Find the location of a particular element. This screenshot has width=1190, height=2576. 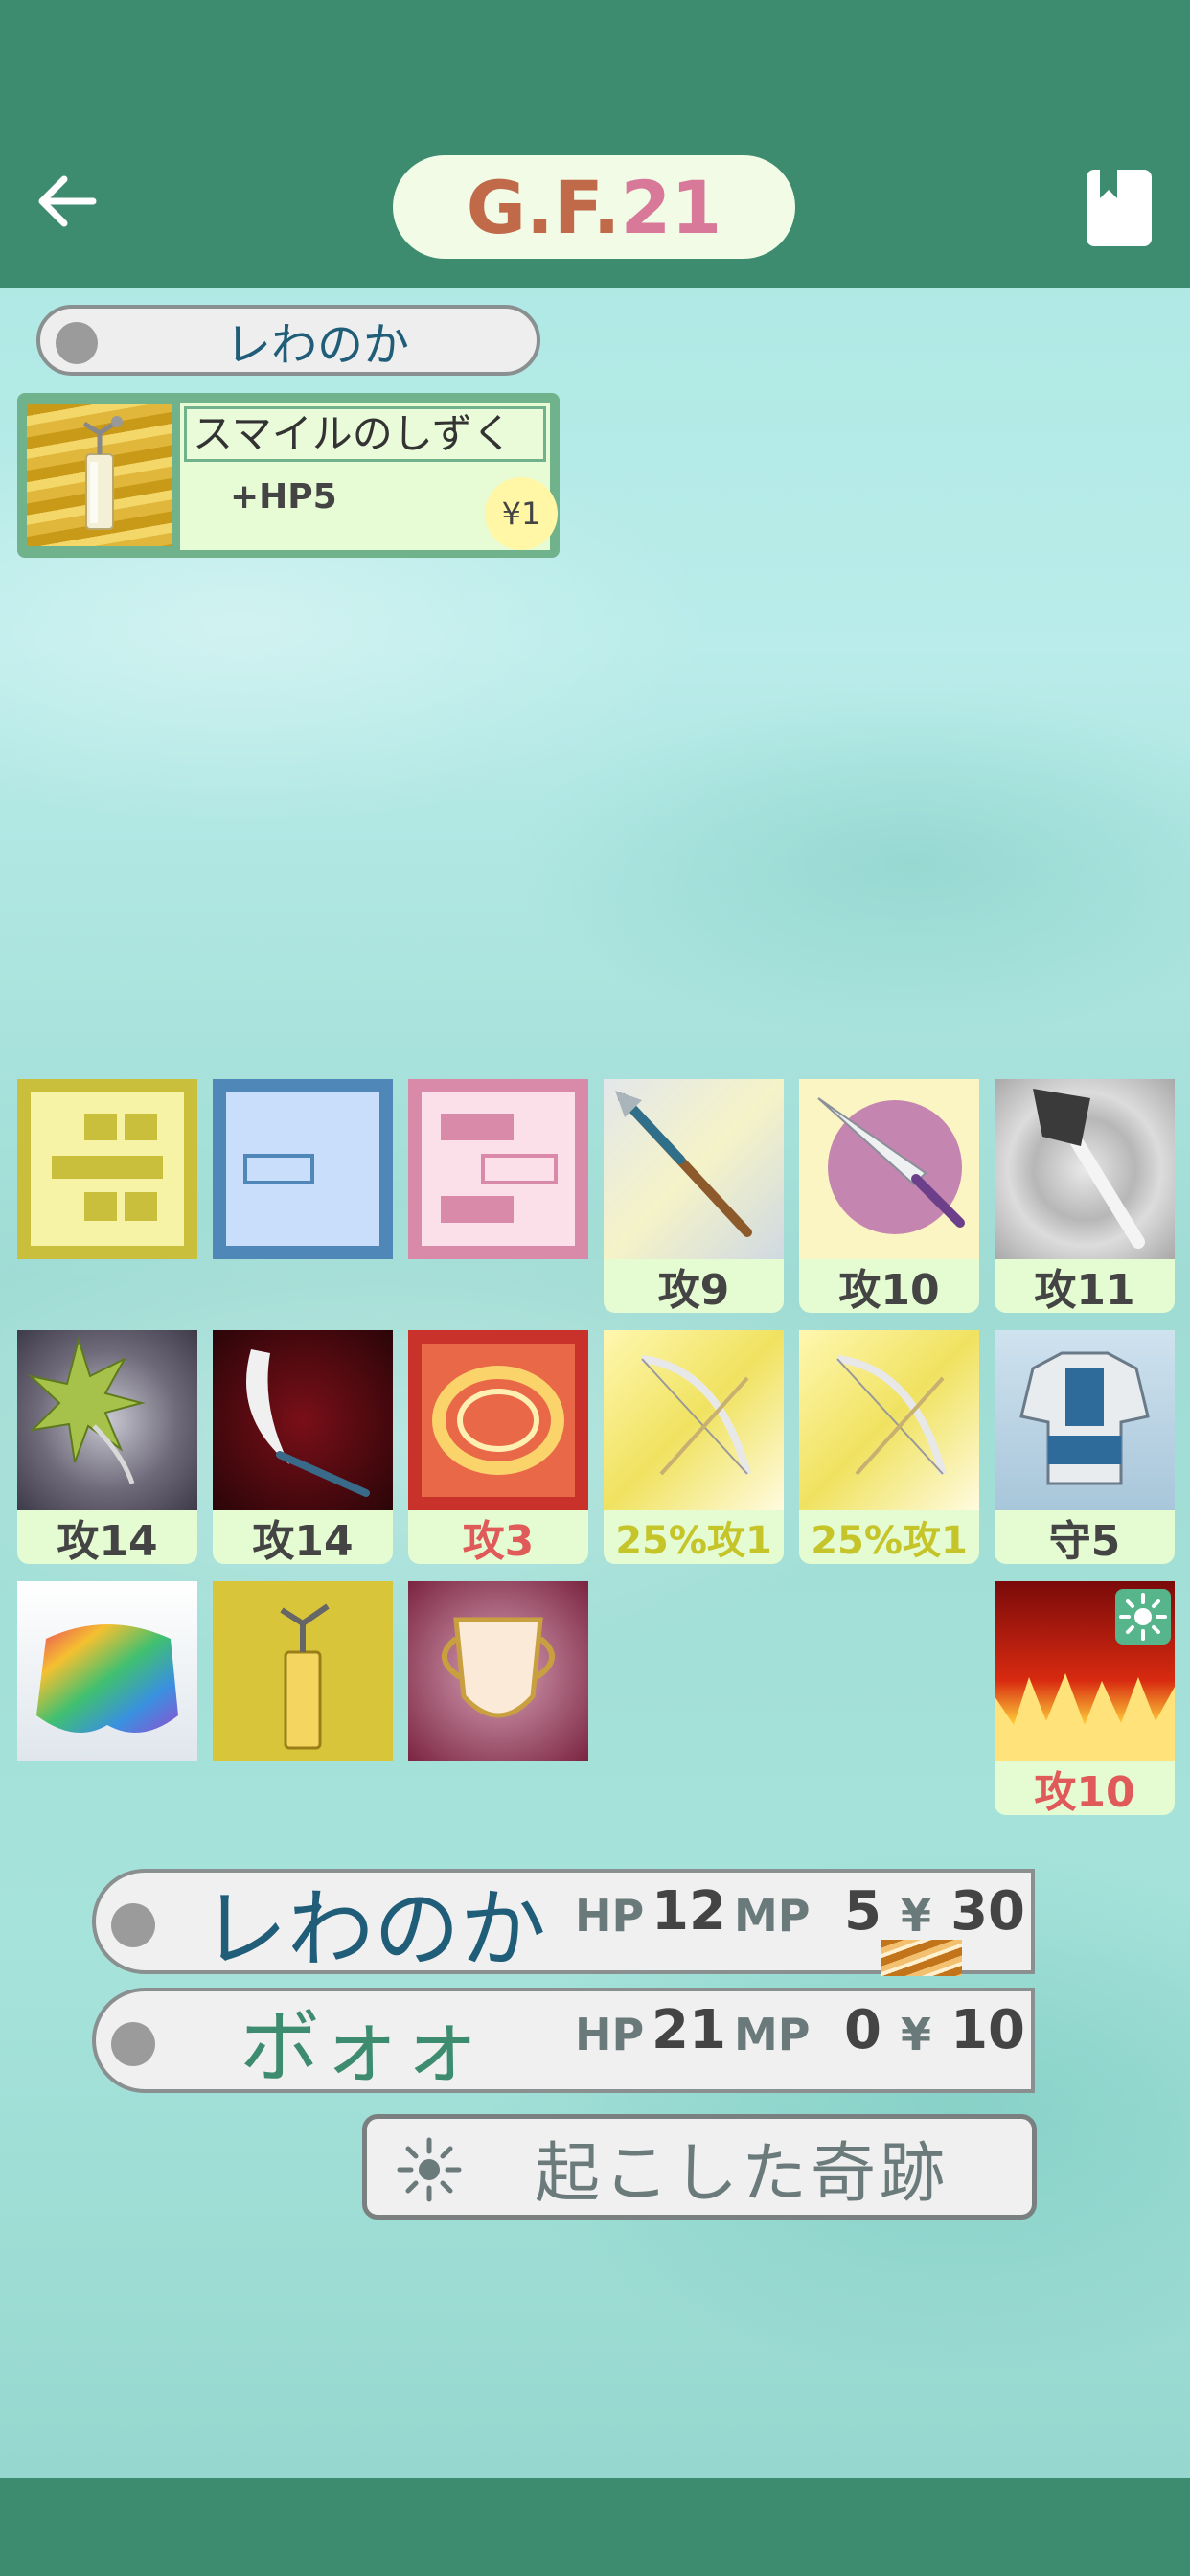

sun-badge-icon is located at coordinates (1143, 1616).